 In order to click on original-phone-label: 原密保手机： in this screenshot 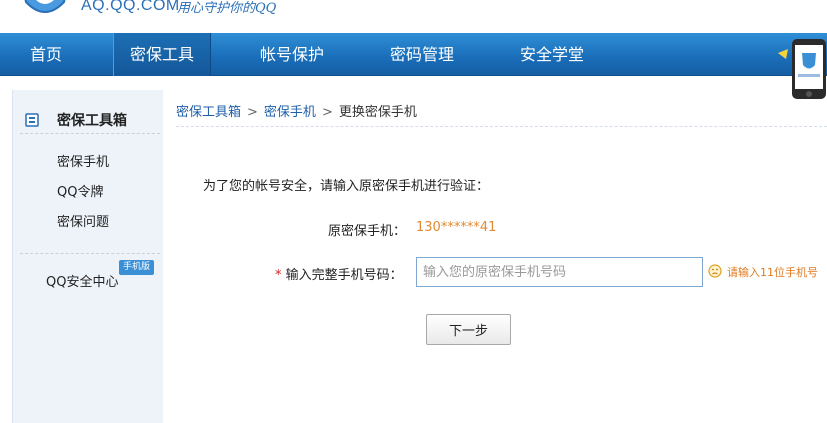, I will do `click(367, 231)`.